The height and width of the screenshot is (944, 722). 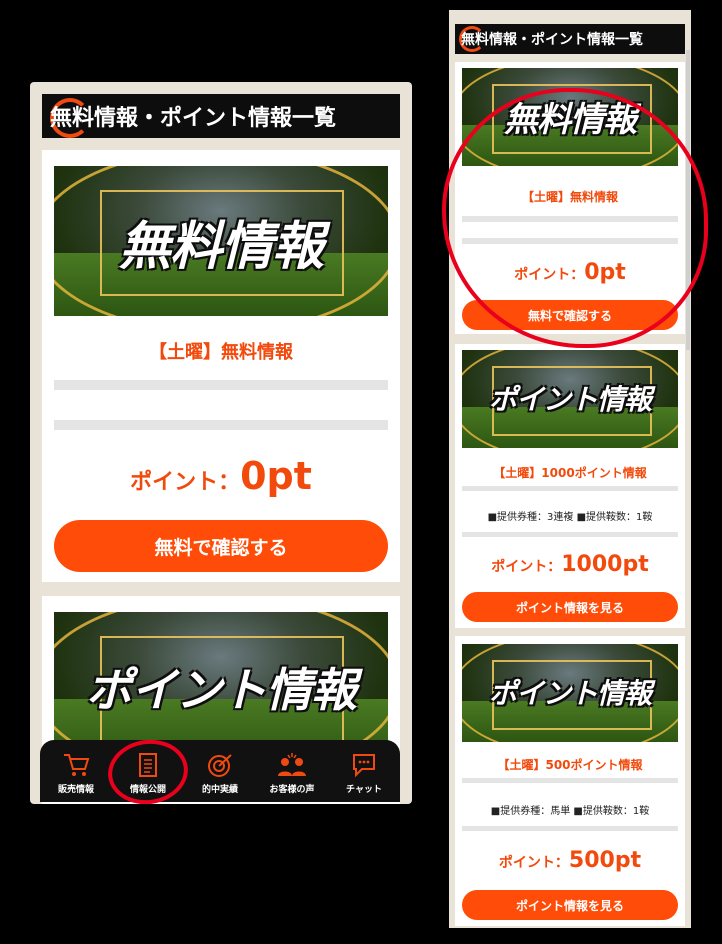 What do you see at coordinates (688, 200) in the screenshot?
I see `scrollbar` at bounding box center [688, 200].